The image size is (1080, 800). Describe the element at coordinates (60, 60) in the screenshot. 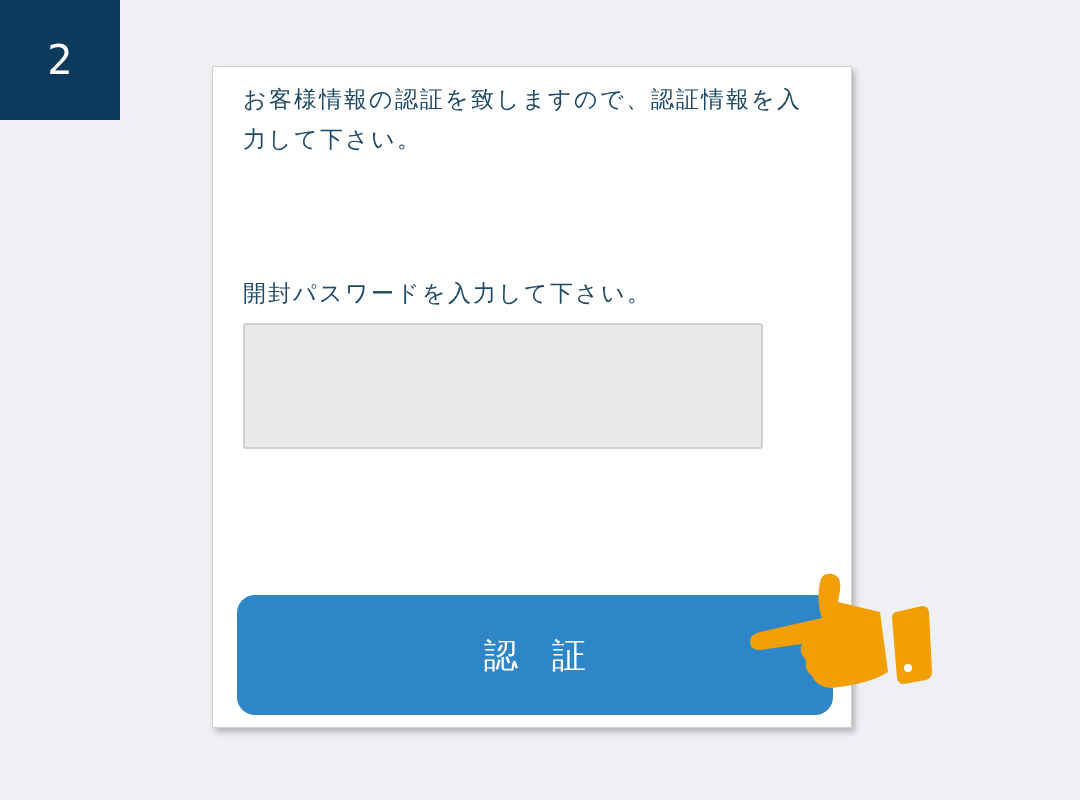

I see `step-badge: 2` at that location.